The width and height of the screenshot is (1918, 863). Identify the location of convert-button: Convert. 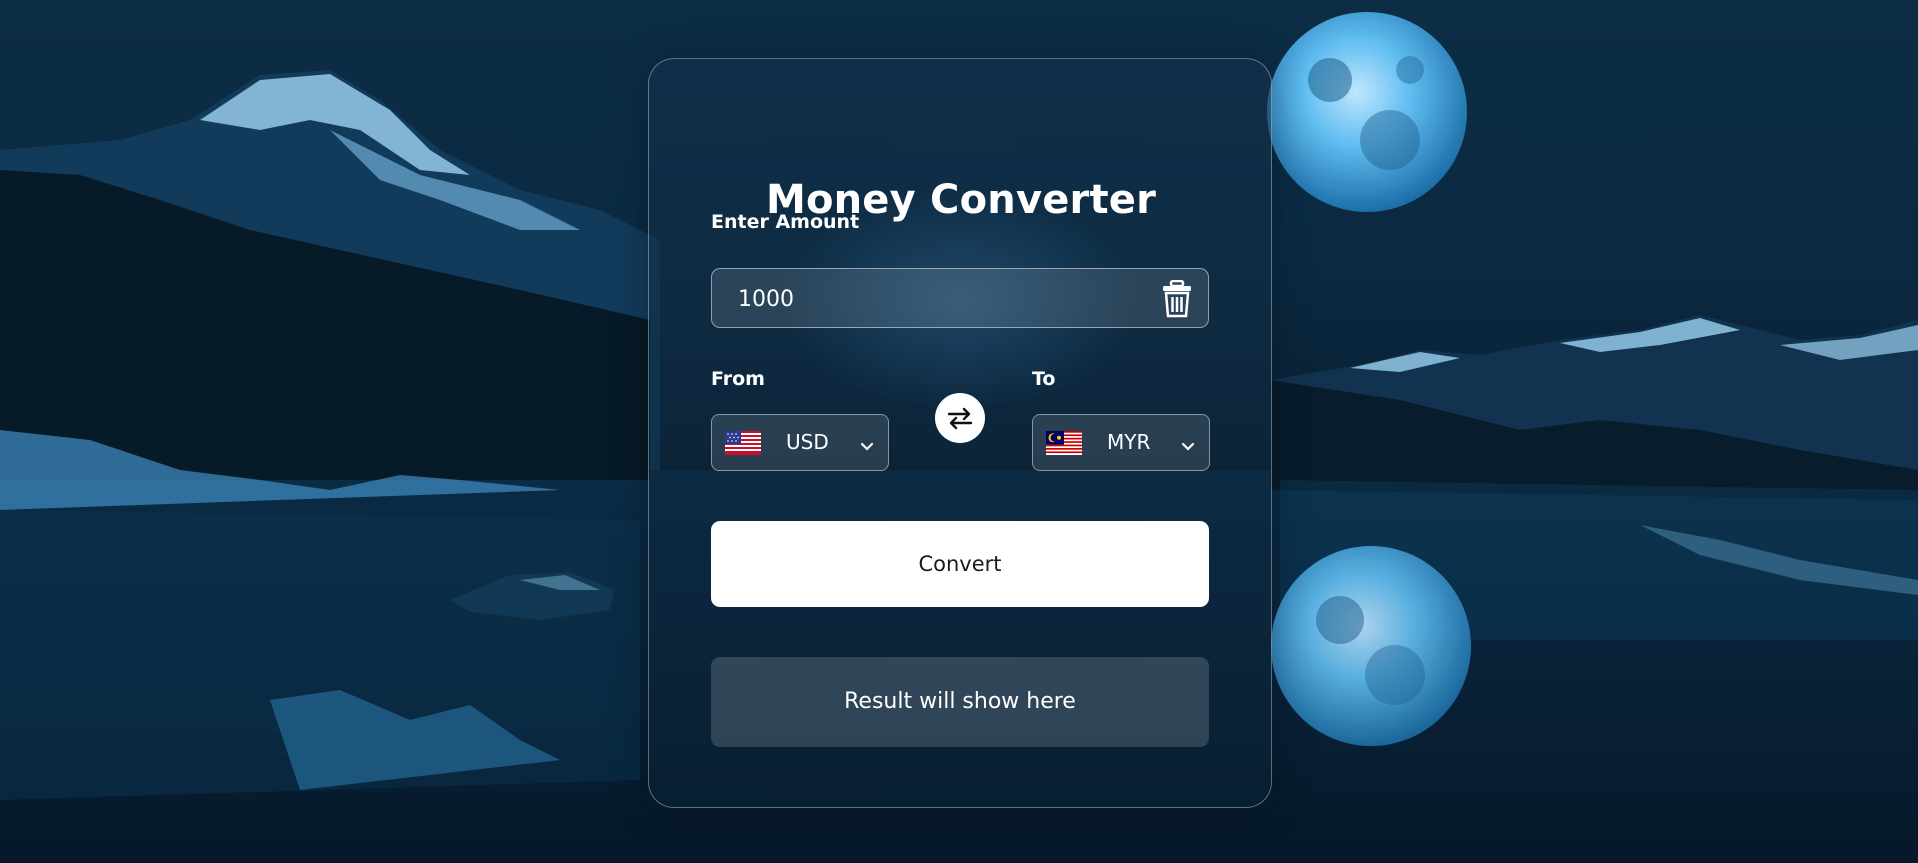
(960, 564).